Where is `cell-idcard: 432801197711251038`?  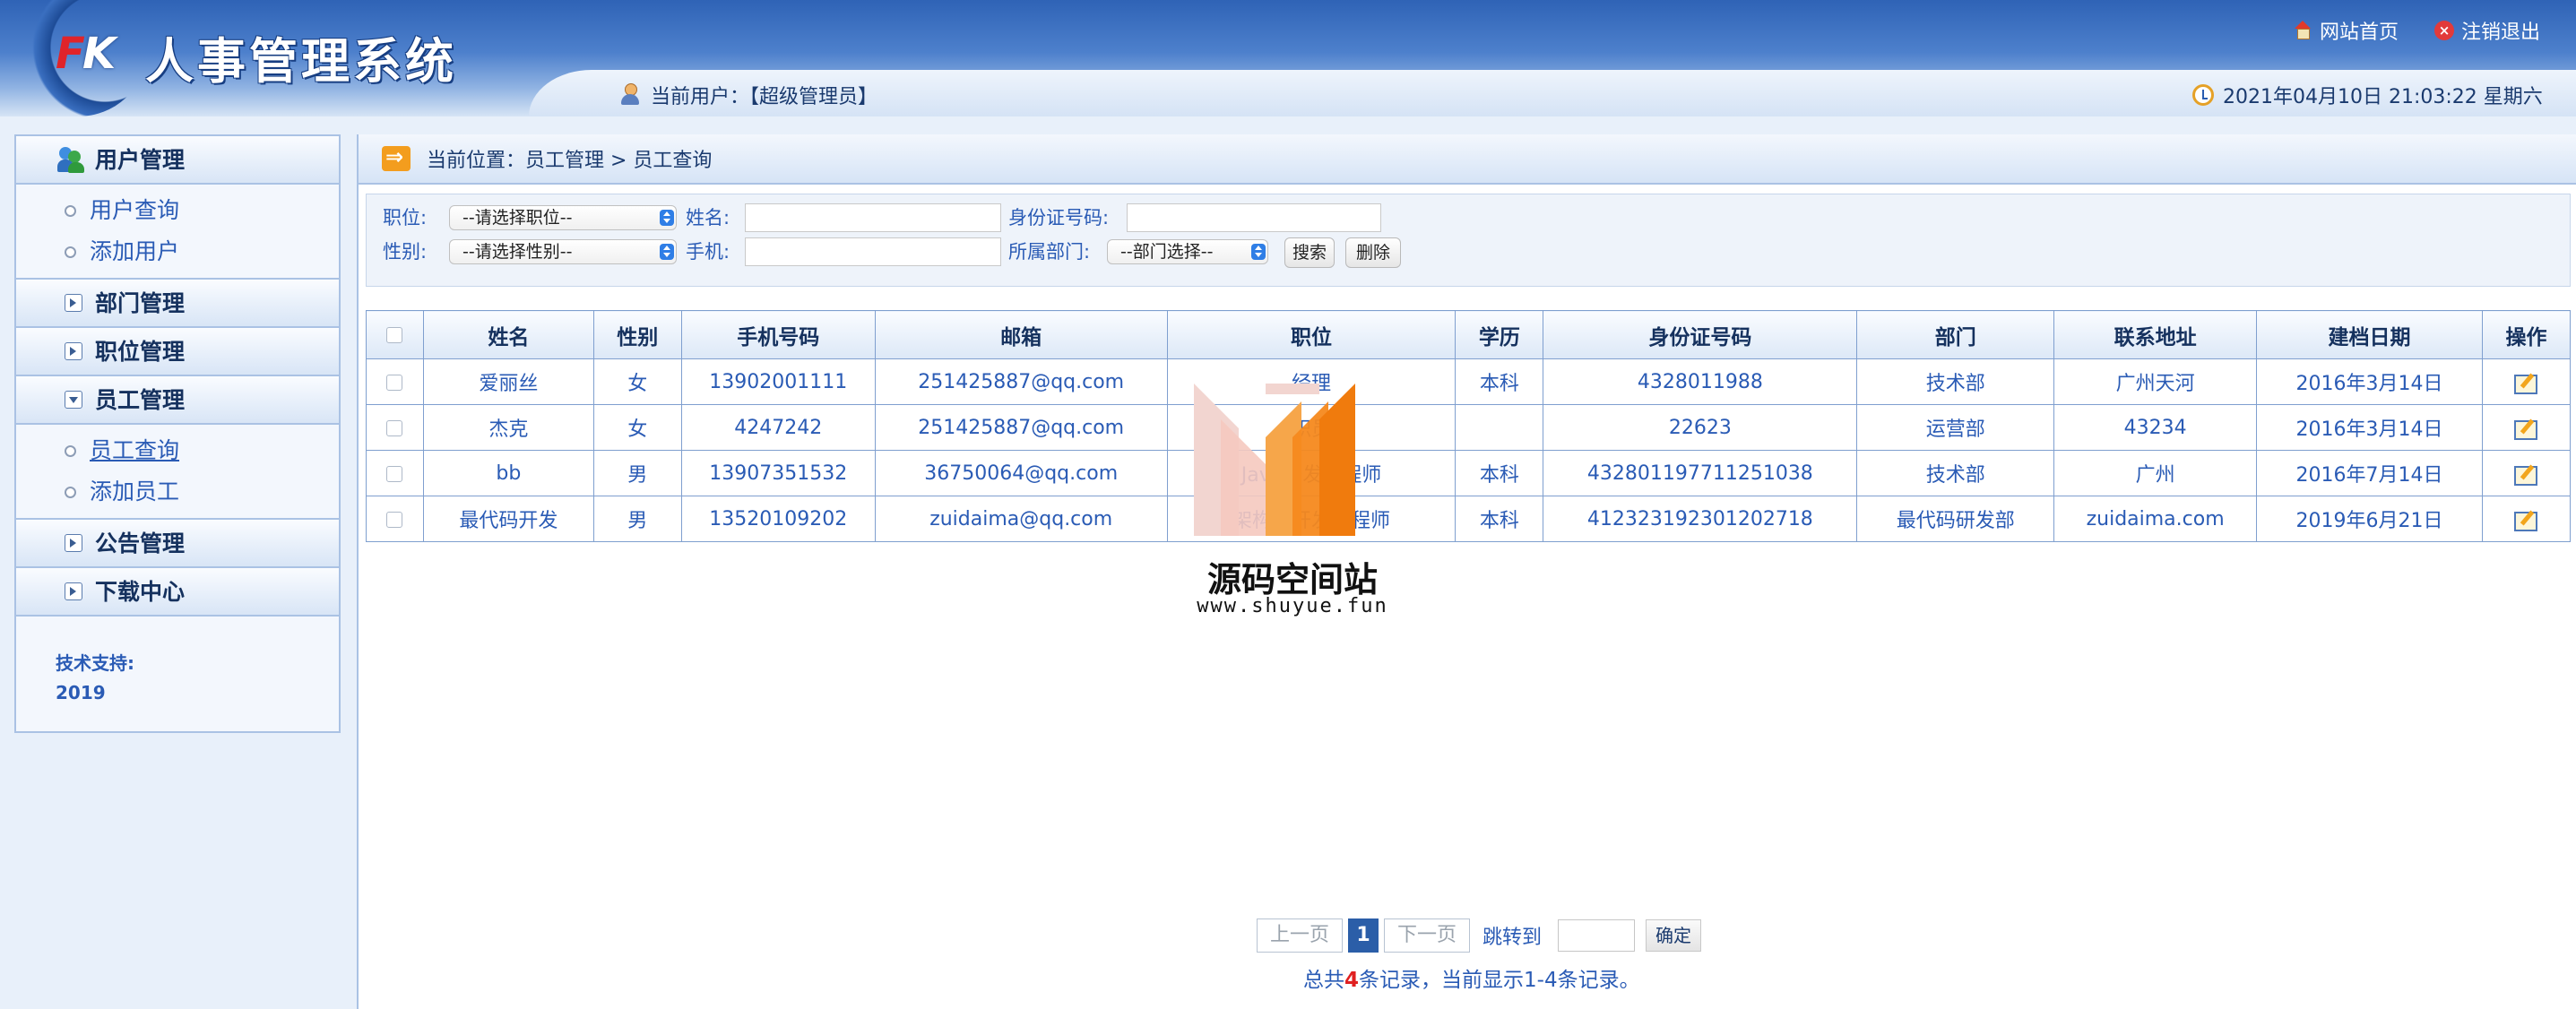
cell-idcard: 432801197711251038 is located at coordinates (1700, 473).